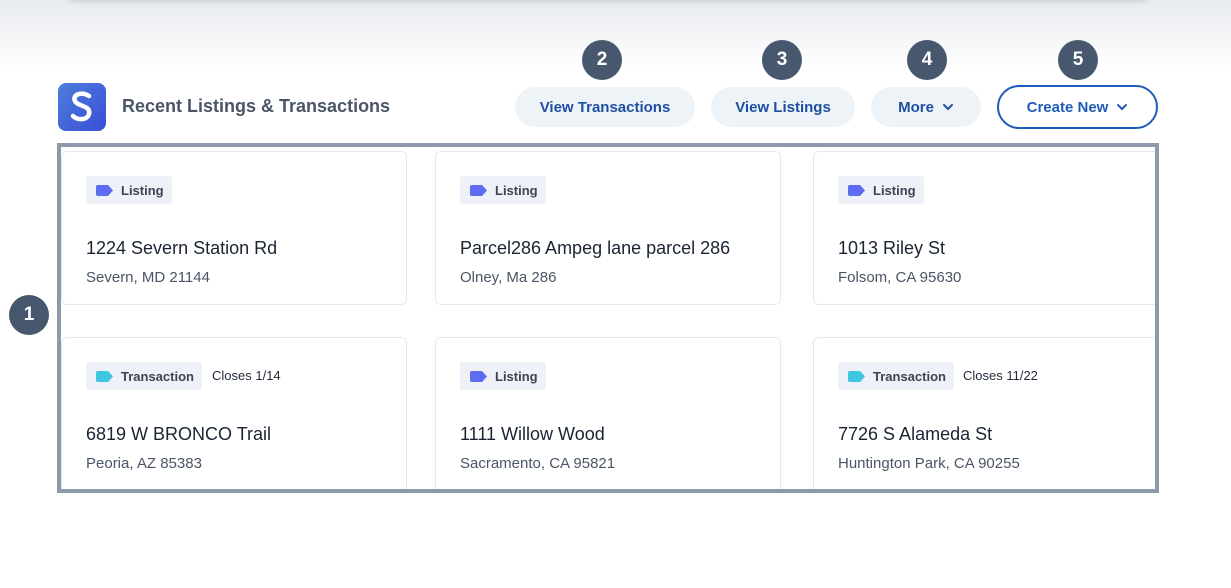  I want to click on card-city: Olney, Ma 286, so click(508, 277).